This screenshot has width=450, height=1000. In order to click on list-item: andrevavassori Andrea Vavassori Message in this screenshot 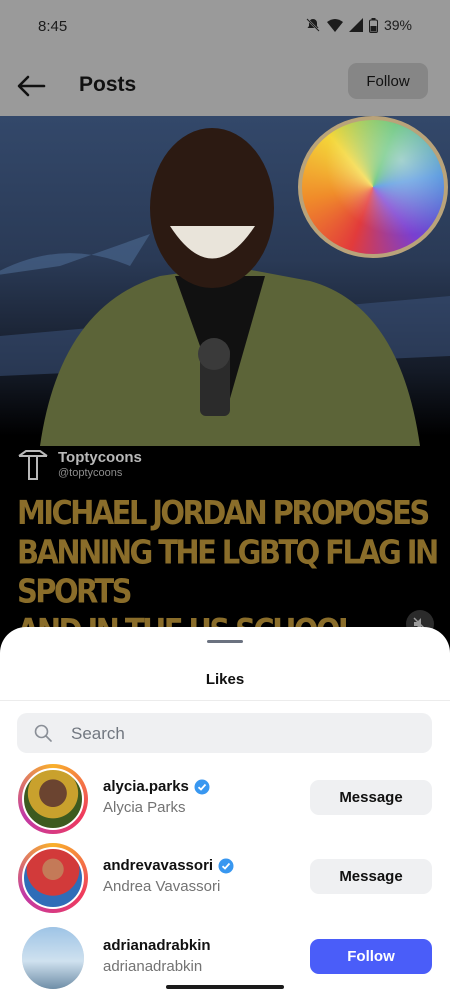, I will do `click(225, 879)`.